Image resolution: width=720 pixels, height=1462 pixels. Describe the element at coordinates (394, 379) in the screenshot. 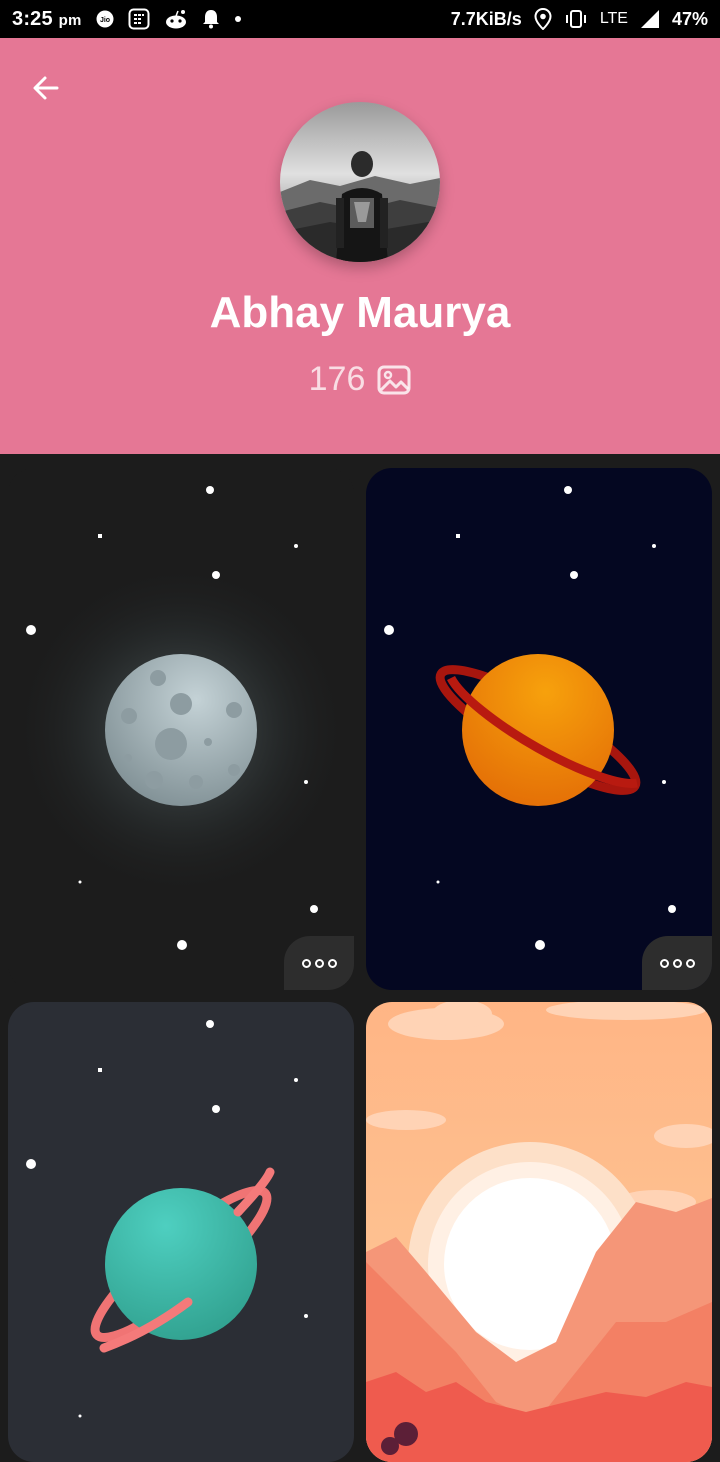

I see `image-icon` at that location.